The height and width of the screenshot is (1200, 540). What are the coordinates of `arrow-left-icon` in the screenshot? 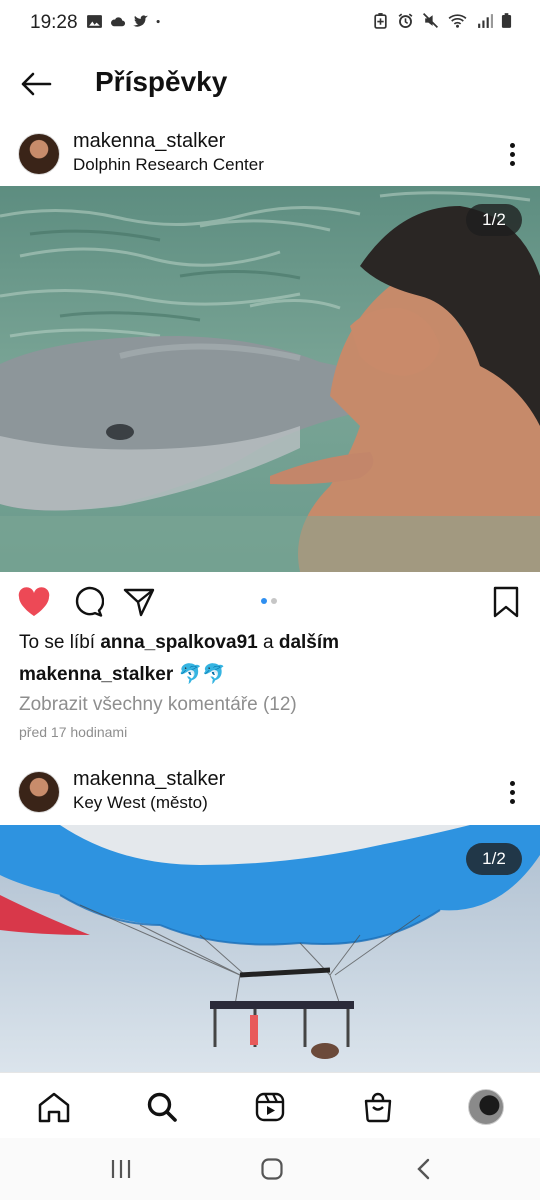 It's located at (36, 84).